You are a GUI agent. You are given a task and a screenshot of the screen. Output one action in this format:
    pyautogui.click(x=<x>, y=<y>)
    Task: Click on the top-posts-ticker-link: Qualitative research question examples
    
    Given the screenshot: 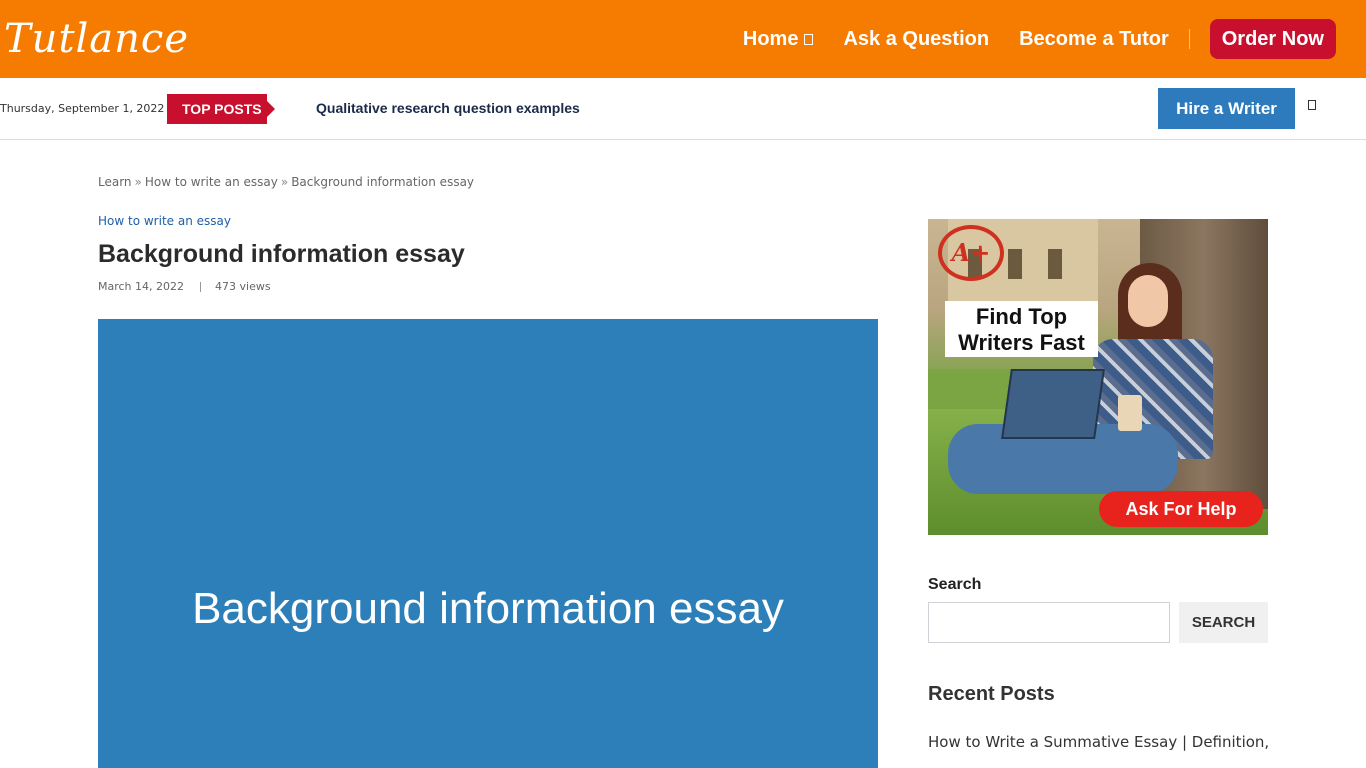 What is the action you would take?
    pyautogui.click(x=448, y=108)
    